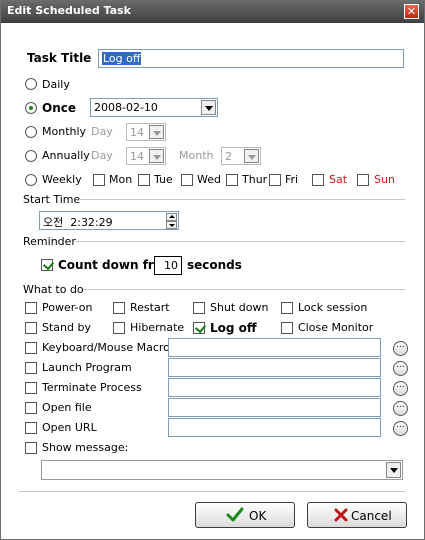  What do you see at coordinates (199, 308) in the screenshot?
I see `shut-down-checkbox` at bounding box center [199, 308].